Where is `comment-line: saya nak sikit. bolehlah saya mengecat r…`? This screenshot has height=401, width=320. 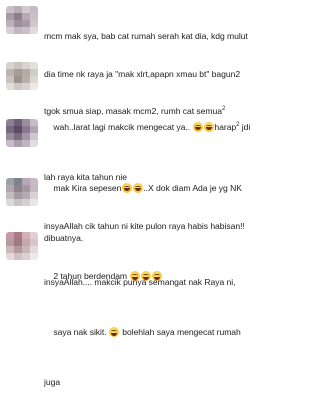
comment-line: saya nak sikit. bolehlah saya mengecat r… is located at coordinates (147, 332).